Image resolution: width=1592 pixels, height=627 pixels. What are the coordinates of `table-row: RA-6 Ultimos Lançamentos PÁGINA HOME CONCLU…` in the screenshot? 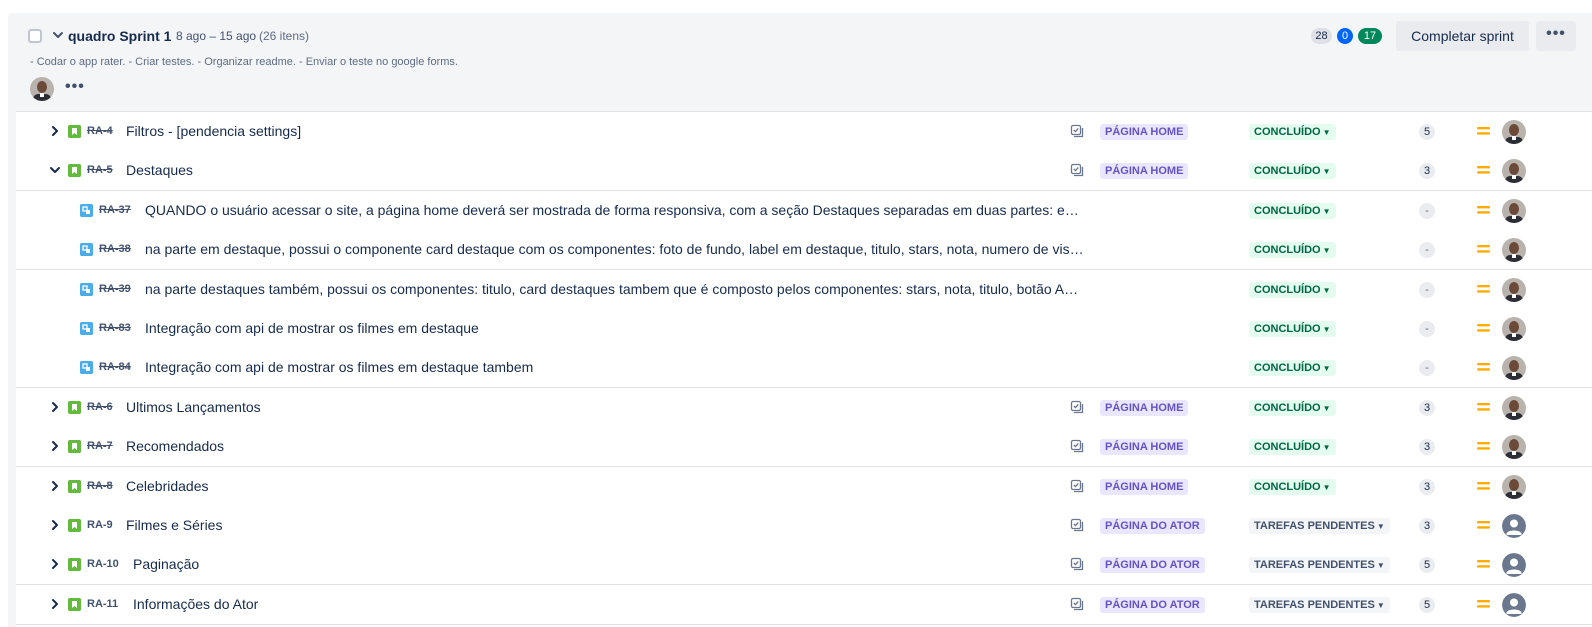 It's located at (804, 407).